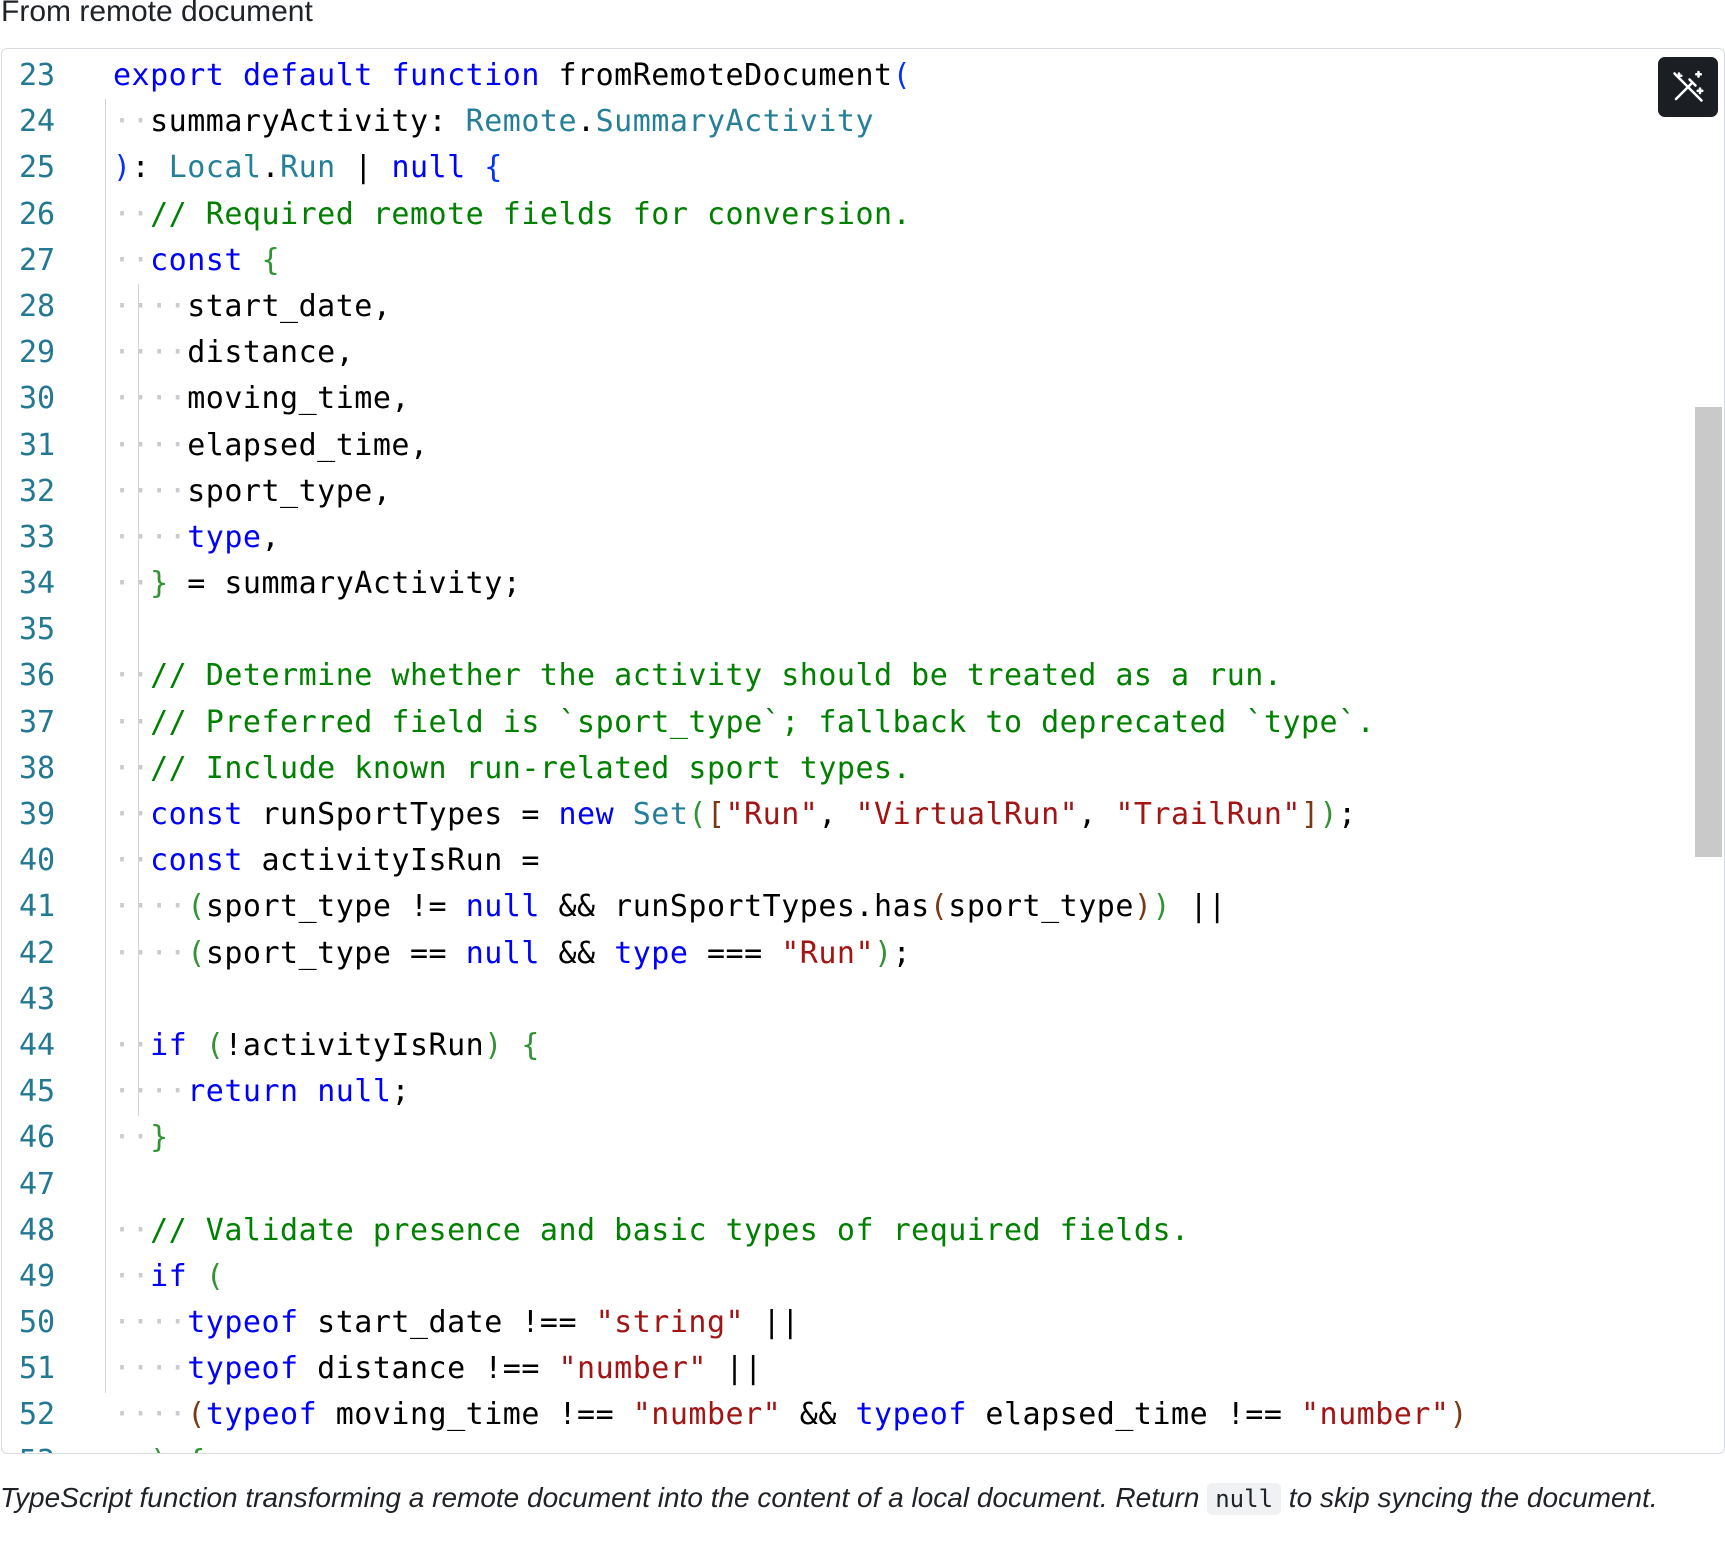 The width and height of the screenshot is (1725, 1548). What do you see at coordinates (1469, 1497) in the screenshot?
I see `caption-text-after: to skip syncing the document.` at bounding box center [1469, 1497].